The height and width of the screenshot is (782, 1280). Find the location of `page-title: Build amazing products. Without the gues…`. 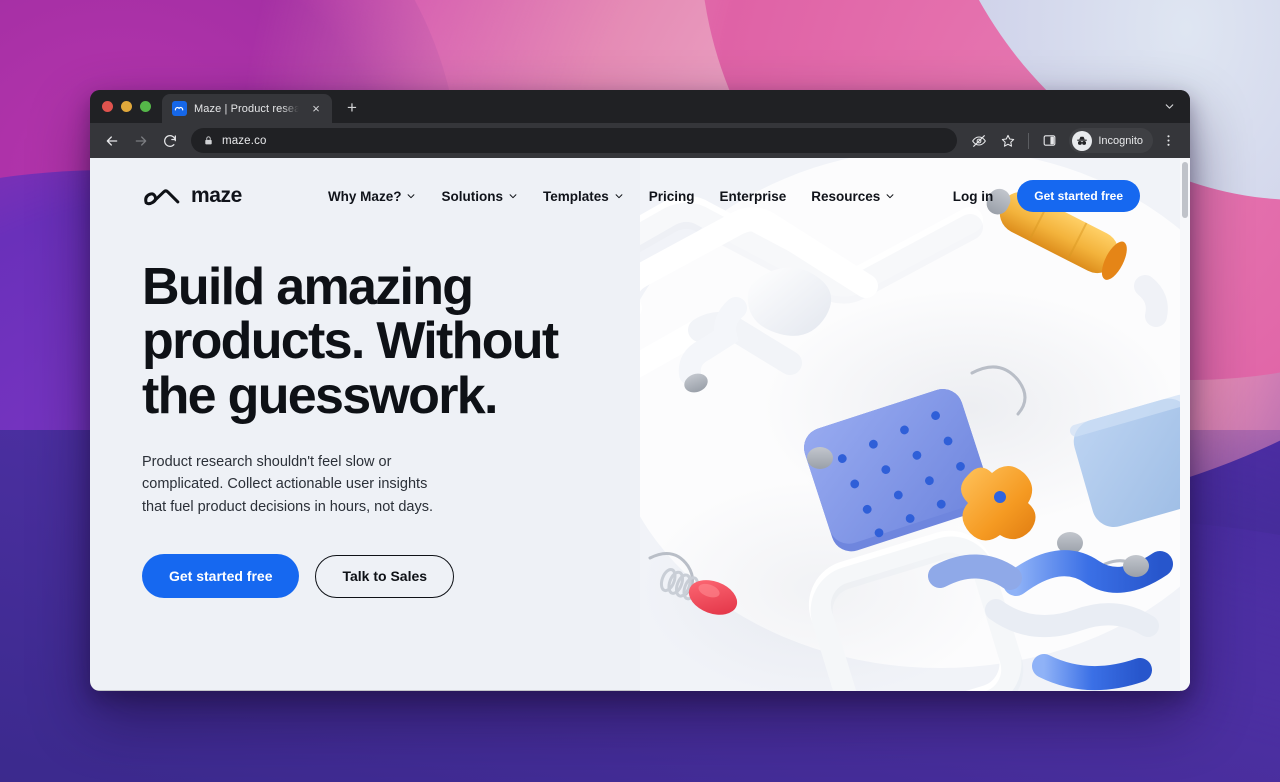

page-title: Build amazing products. Without the gues… is located at coordinates (350, 341).